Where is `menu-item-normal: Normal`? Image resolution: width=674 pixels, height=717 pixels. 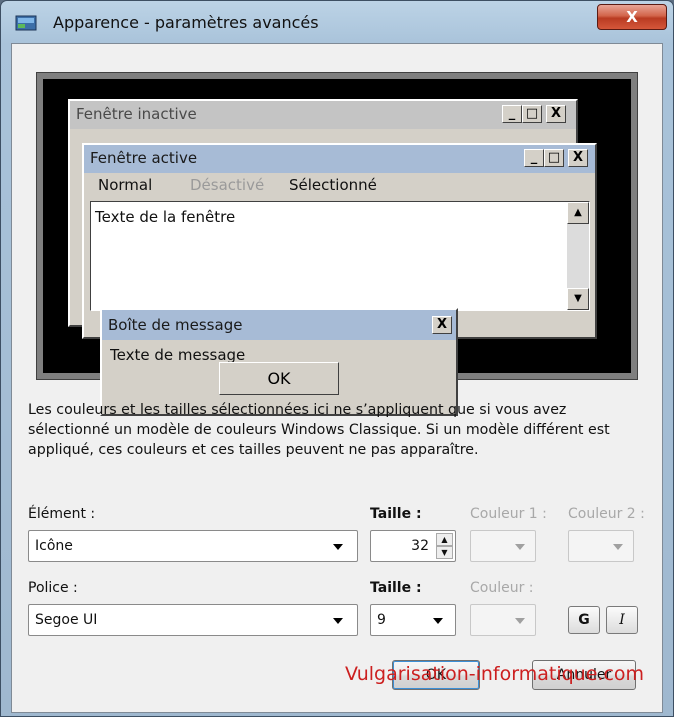 menu-item-normal: Normal is located at coordinates (125, 185).